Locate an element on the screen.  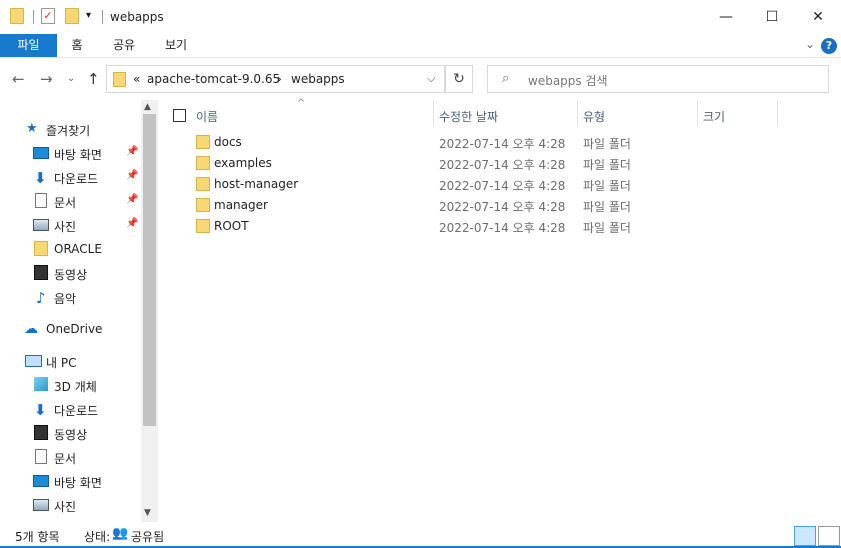
close-button: ✕ is located at coordinates (818, 17).